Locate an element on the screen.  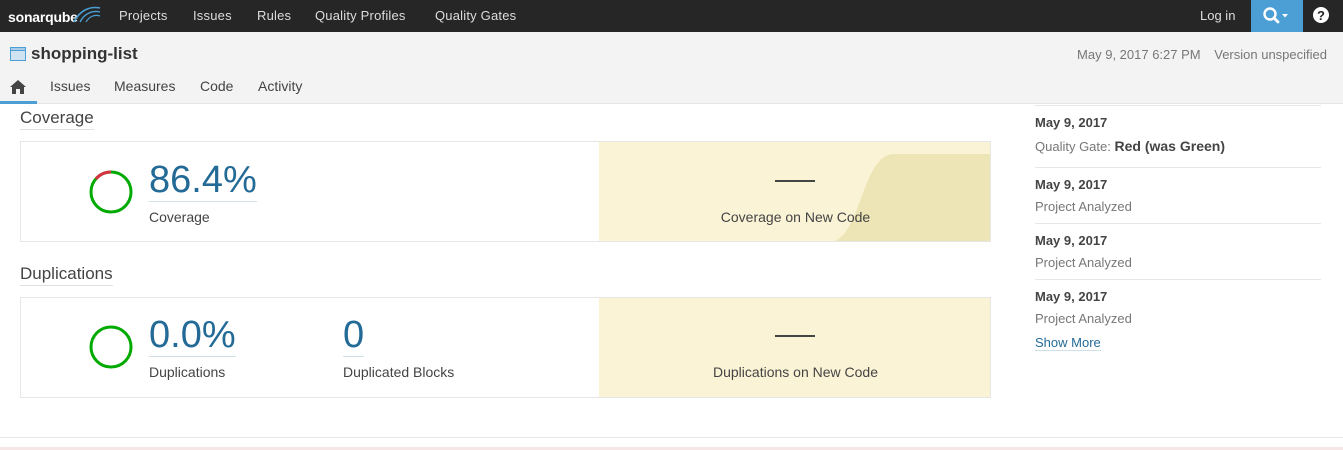
nav-rules: Rules is located at coordinates (274, 15).